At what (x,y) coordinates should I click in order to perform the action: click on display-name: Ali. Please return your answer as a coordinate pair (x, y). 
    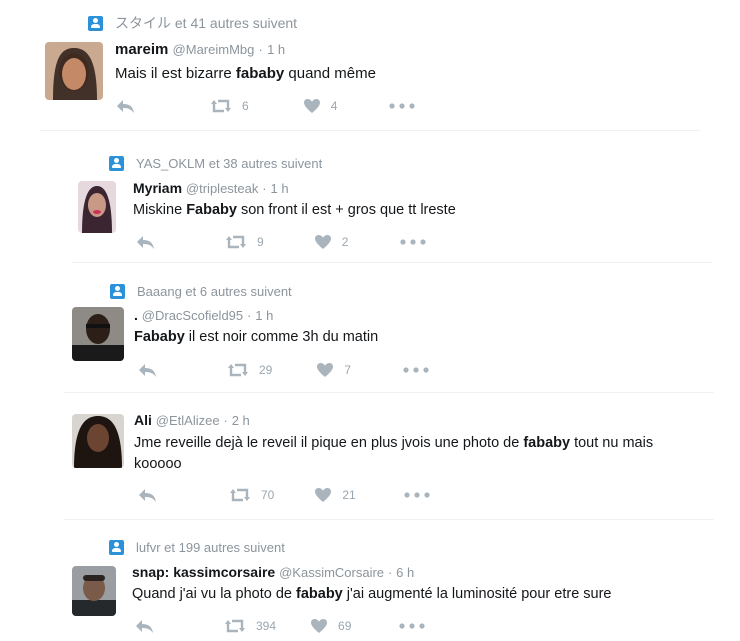
    Looking at the image, I should click on (143, 420).